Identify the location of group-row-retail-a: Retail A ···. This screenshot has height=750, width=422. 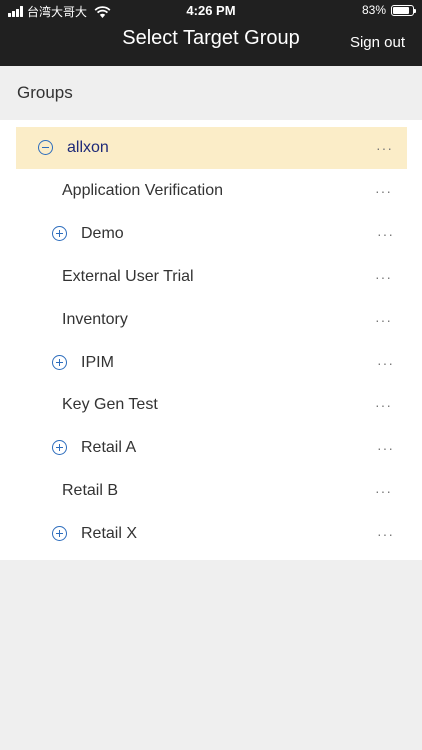
(211, 448).